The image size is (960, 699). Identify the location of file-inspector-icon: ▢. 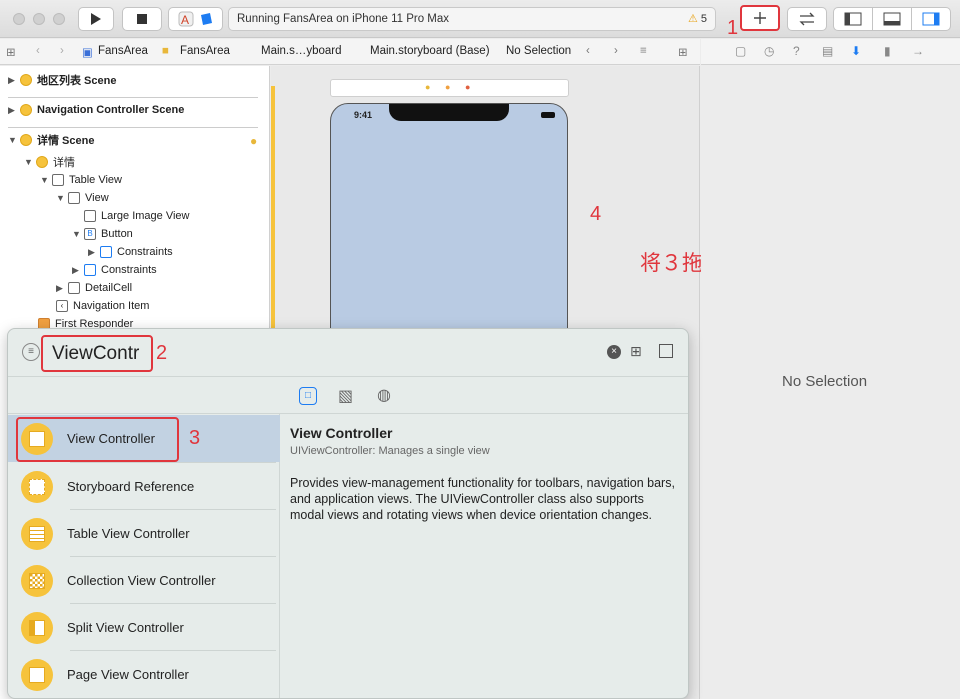
(740, 51).